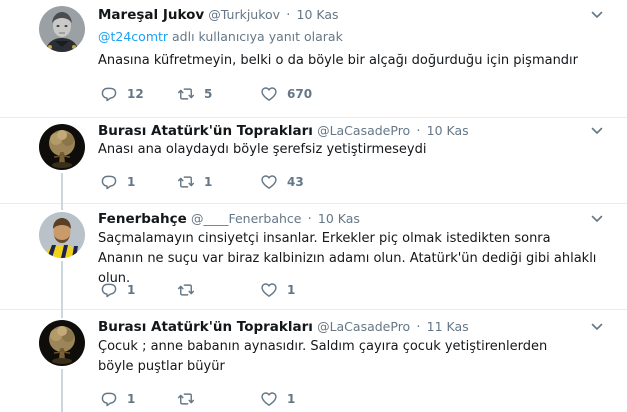  What do you see at coordinates (246, 218) in the screenshot?
I see `author-handle: @____Fenerbahce` at bounding box center [246, 218].